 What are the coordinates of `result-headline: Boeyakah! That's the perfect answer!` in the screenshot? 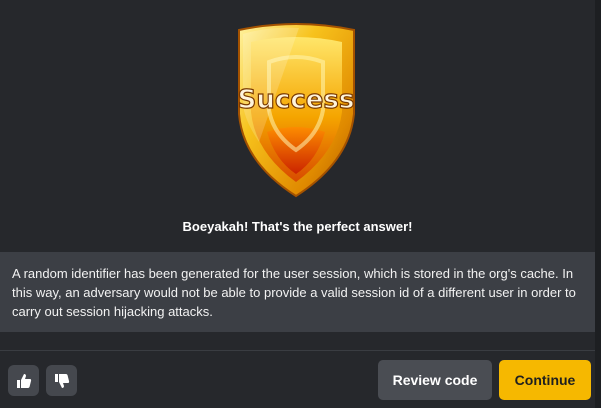 It's located at (297, 226).